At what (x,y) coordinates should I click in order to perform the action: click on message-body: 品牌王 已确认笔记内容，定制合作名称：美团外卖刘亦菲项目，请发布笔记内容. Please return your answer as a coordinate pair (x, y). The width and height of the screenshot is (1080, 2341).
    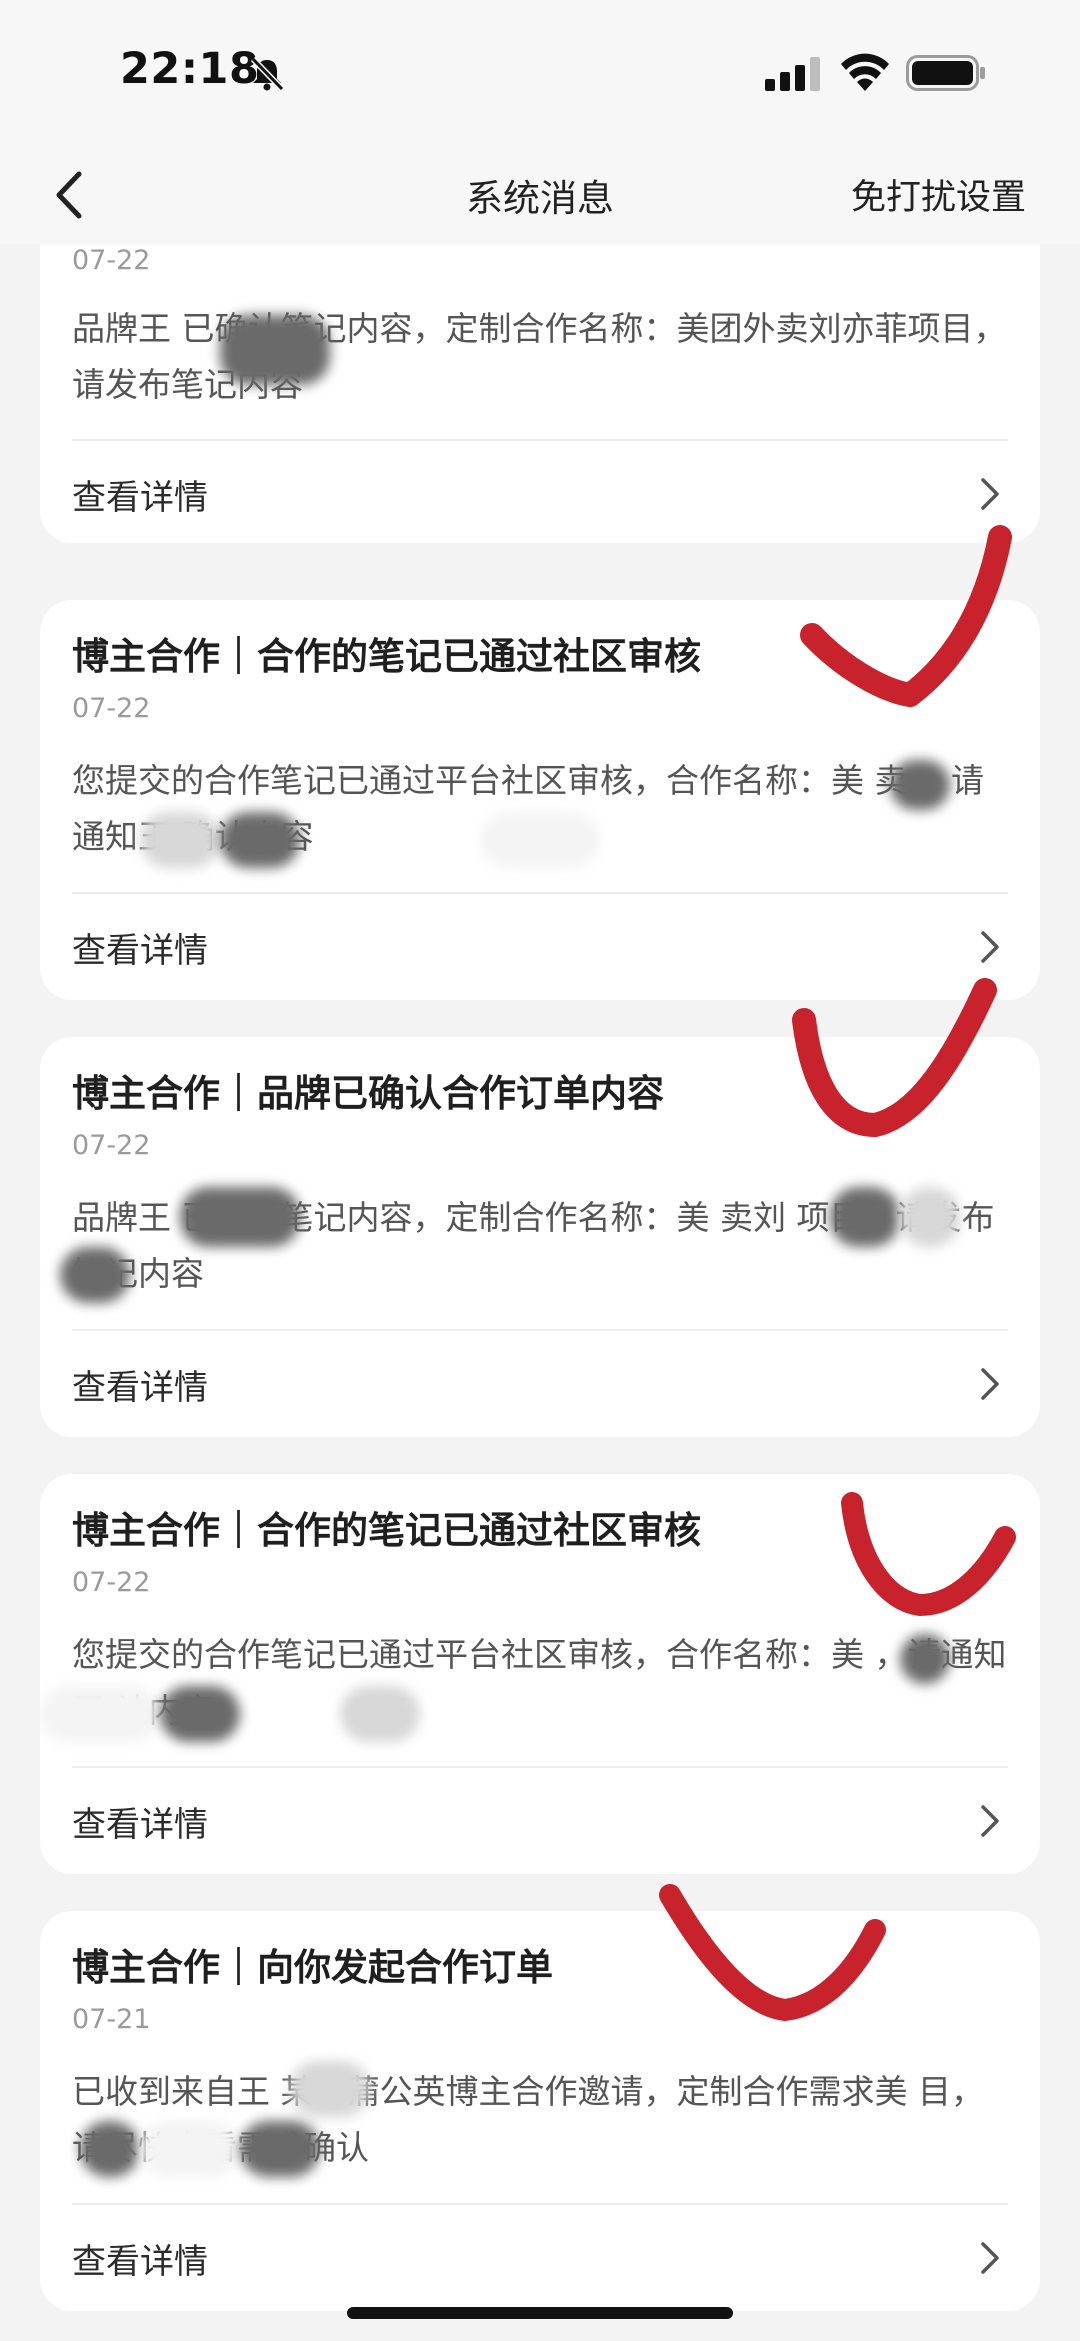
    Looking at the image, I should click on (539, 356).